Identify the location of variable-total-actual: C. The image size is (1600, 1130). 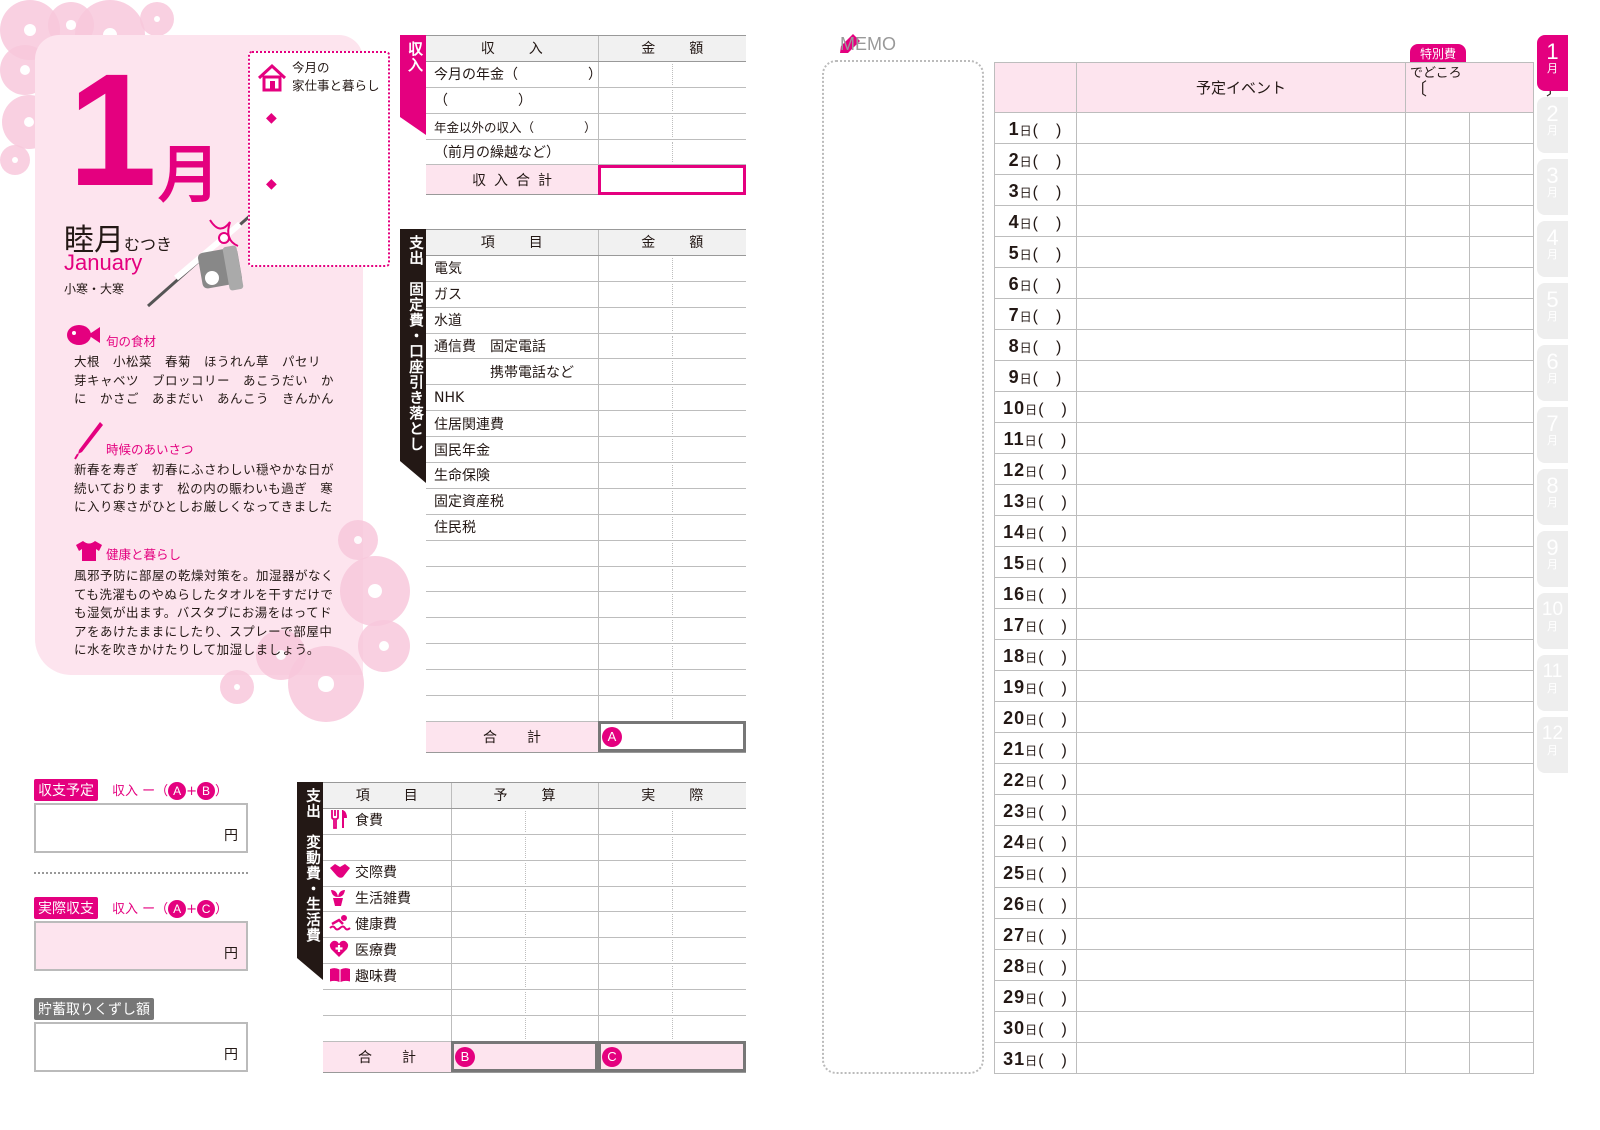
(672, 1057).